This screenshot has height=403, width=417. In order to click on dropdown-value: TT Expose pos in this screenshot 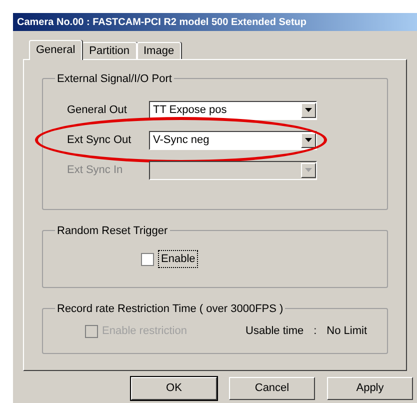, I will do `click(190, 110)`.